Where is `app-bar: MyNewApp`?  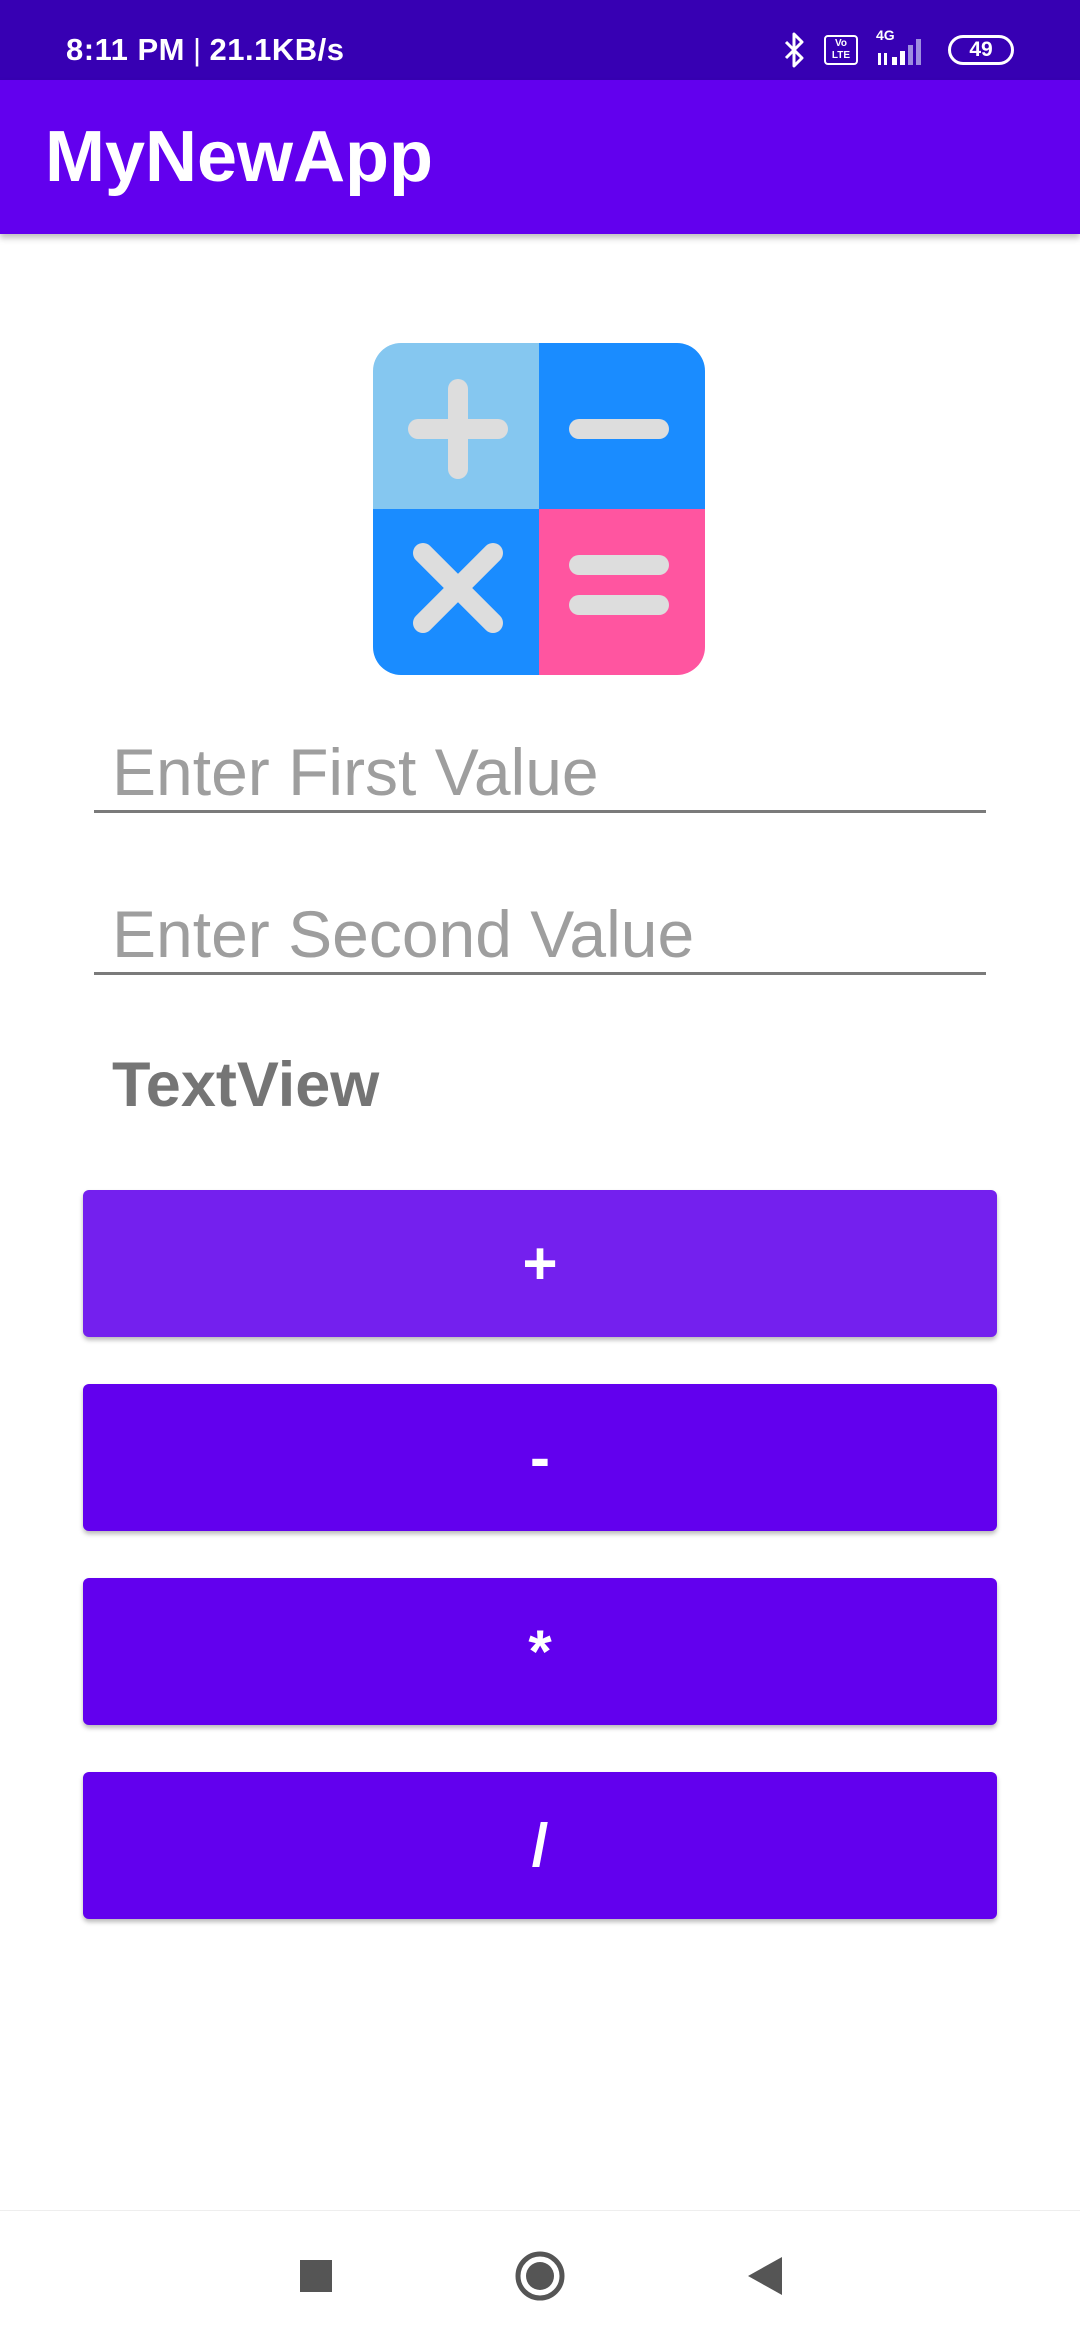
app-bar: MyNewApp is located at coordinates (540, 157).